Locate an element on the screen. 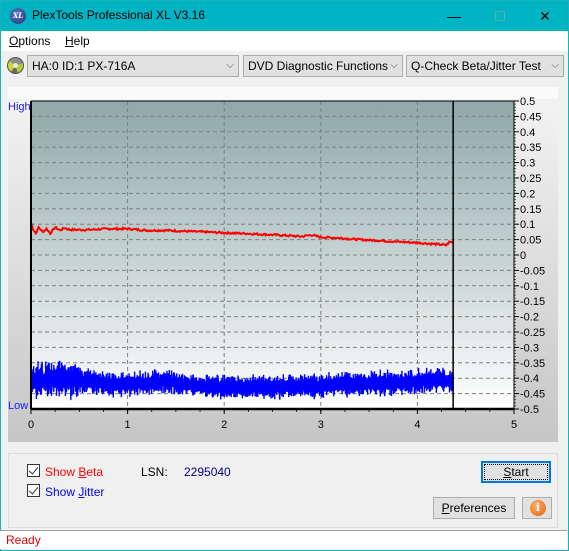  lsn-value: 2295040 is located at coordinates (207, 472).